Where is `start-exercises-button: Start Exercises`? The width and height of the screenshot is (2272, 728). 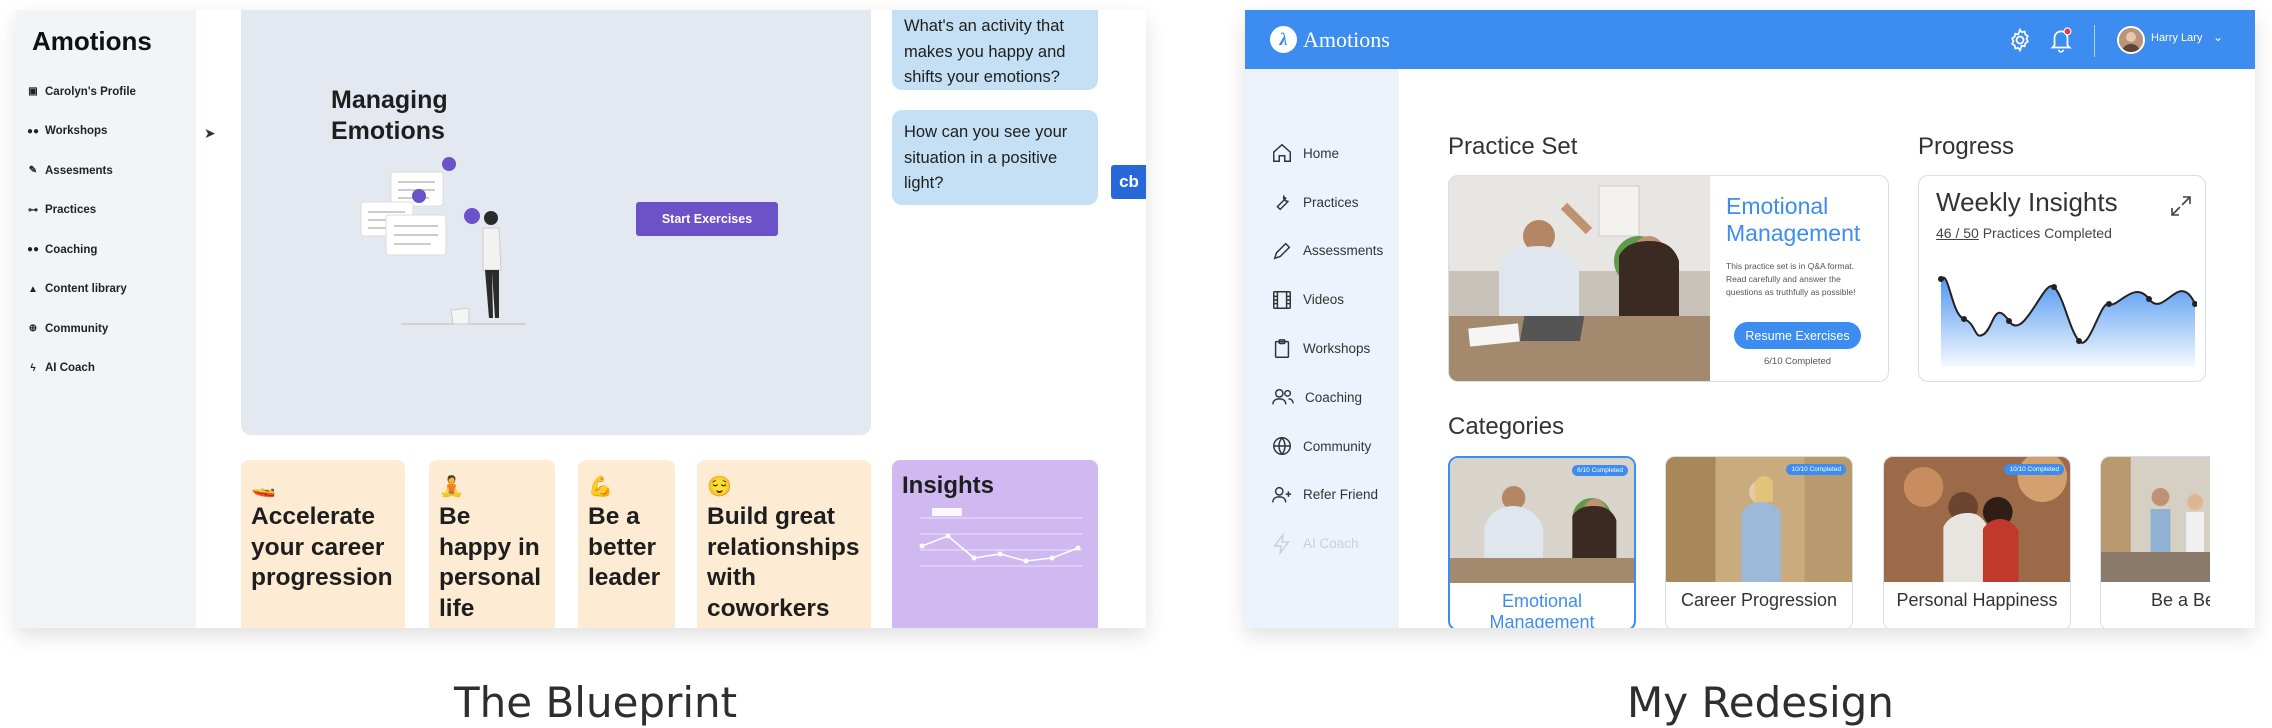 start-exercises-button: Start Exercises is located at coordinates (707, 219).